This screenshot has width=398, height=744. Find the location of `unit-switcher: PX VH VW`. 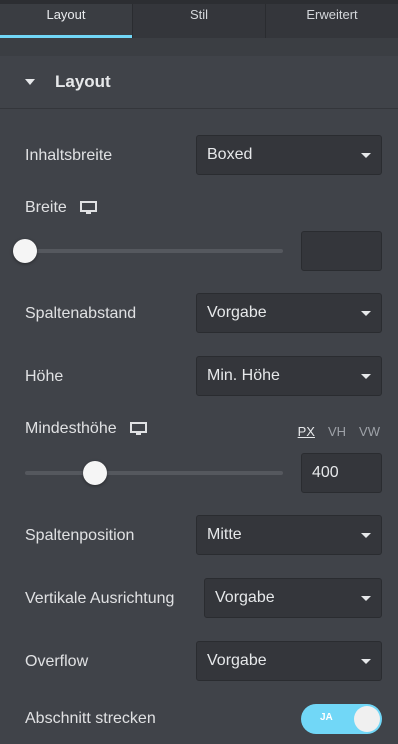

unit-switcher: PX VH VW is located at coordinates (339, 431).